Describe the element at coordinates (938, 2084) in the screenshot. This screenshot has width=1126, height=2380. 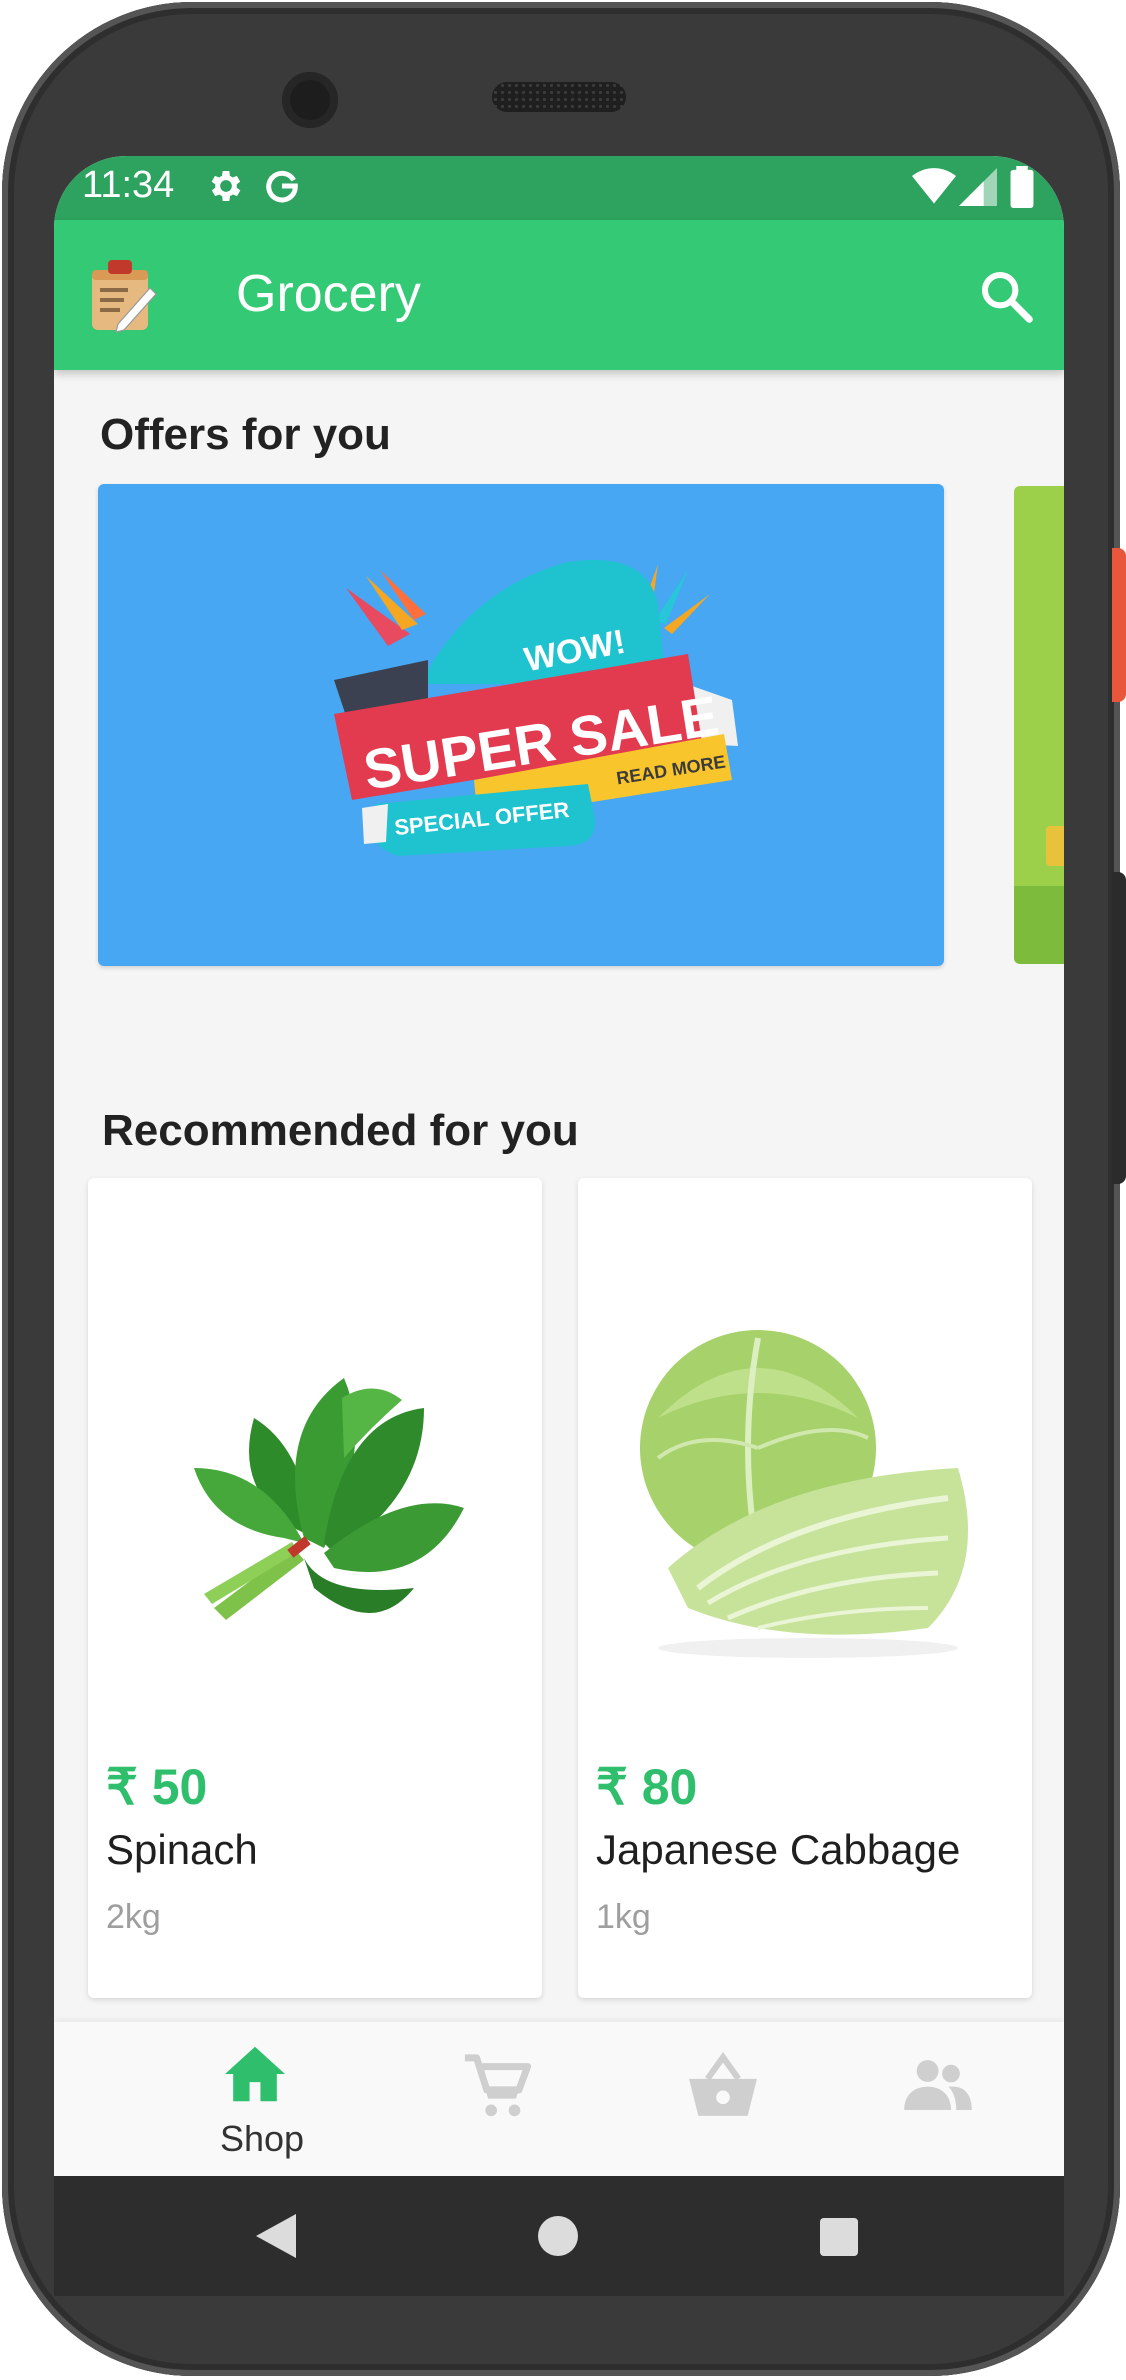
I see `people-icon` at that location.